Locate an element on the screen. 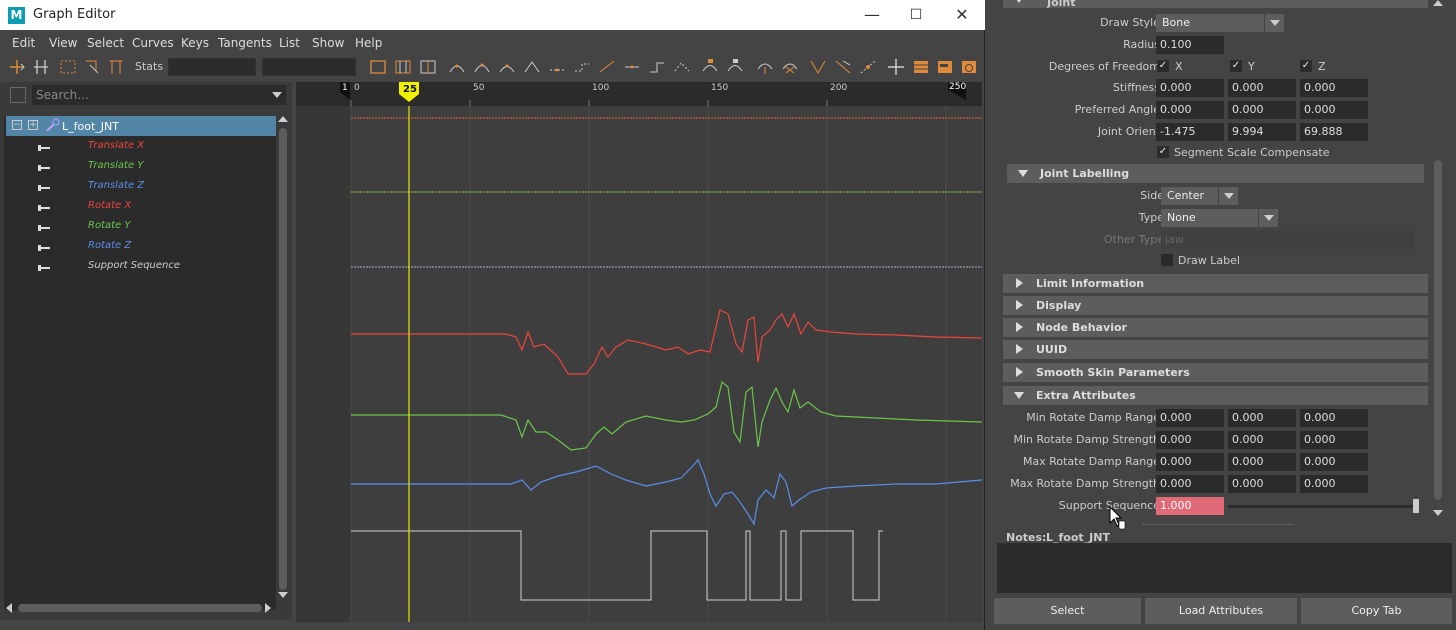 The width and height of the screenshot is (1456, 630). outliner-hscroll is located at coordinates (139, 608).